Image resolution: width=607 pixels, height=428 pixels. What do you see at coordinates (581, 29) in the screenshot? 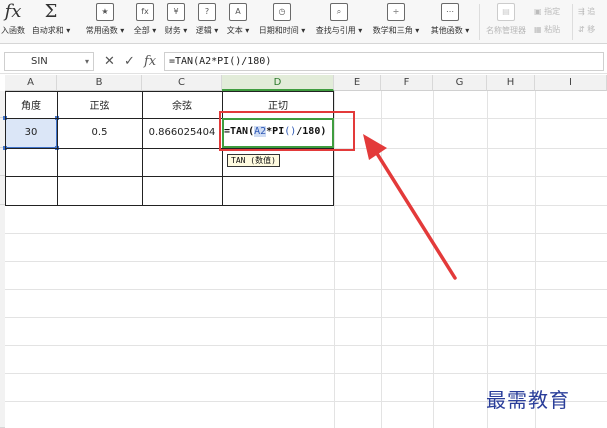
I see `remove-arrows-icon: ⇵` at bounding box center [581, 29].